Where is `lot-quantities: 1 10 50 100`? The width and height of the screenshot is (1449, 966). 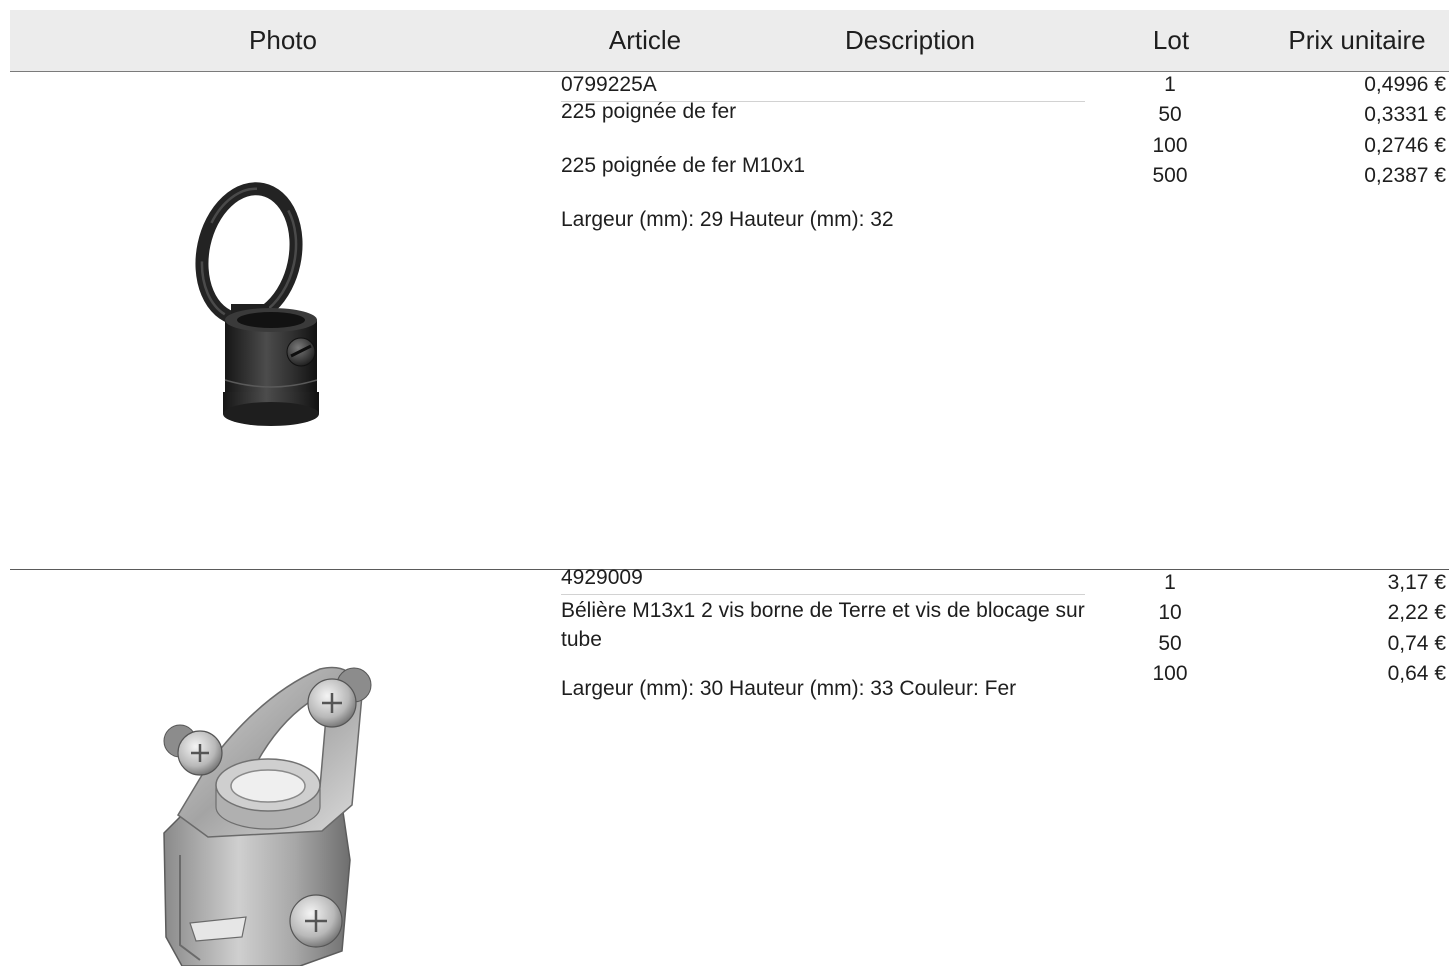
lot-quantities: 1 10 50 100 is located at coordinates (1170, 628).